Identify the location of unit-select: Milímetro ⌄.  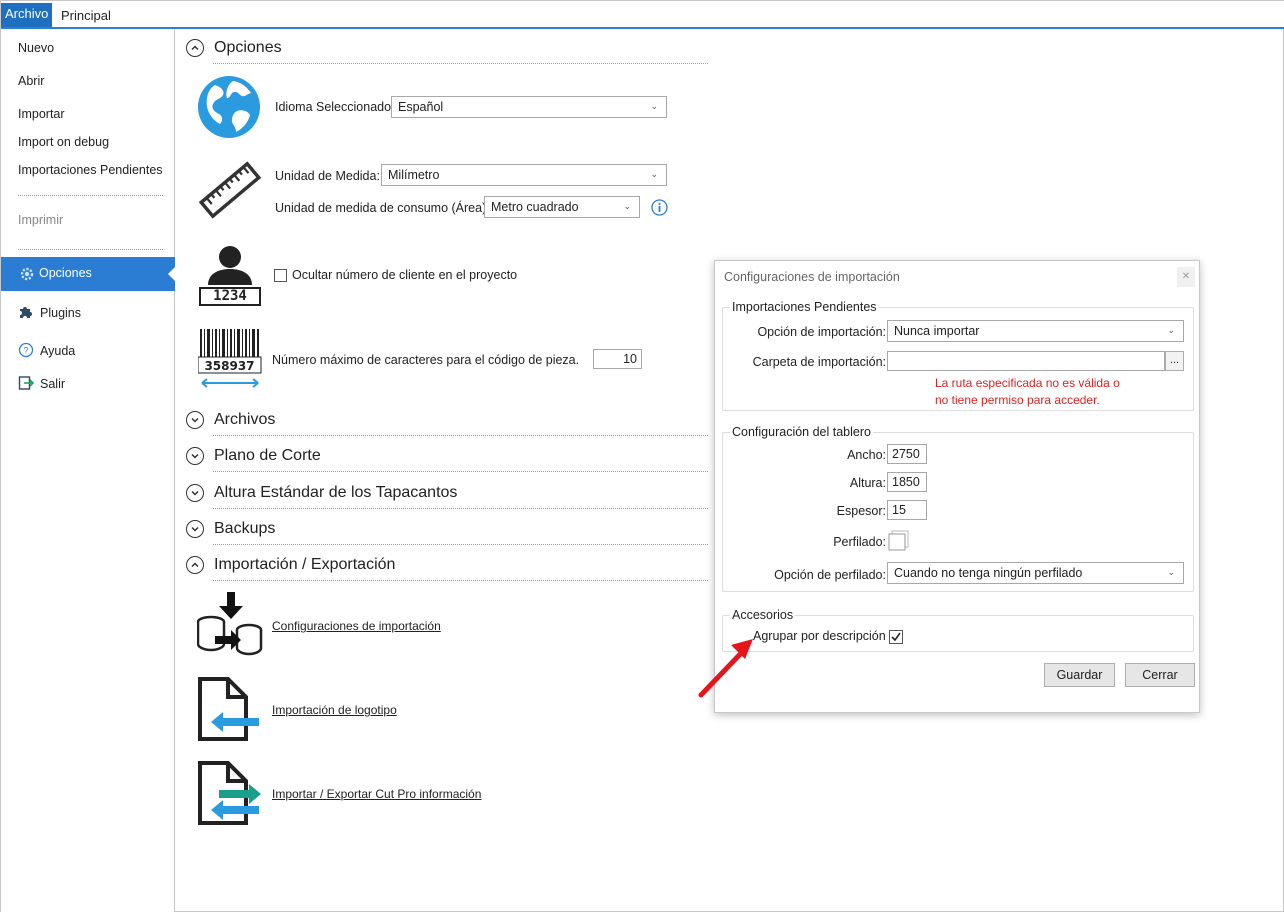
(524, 175).